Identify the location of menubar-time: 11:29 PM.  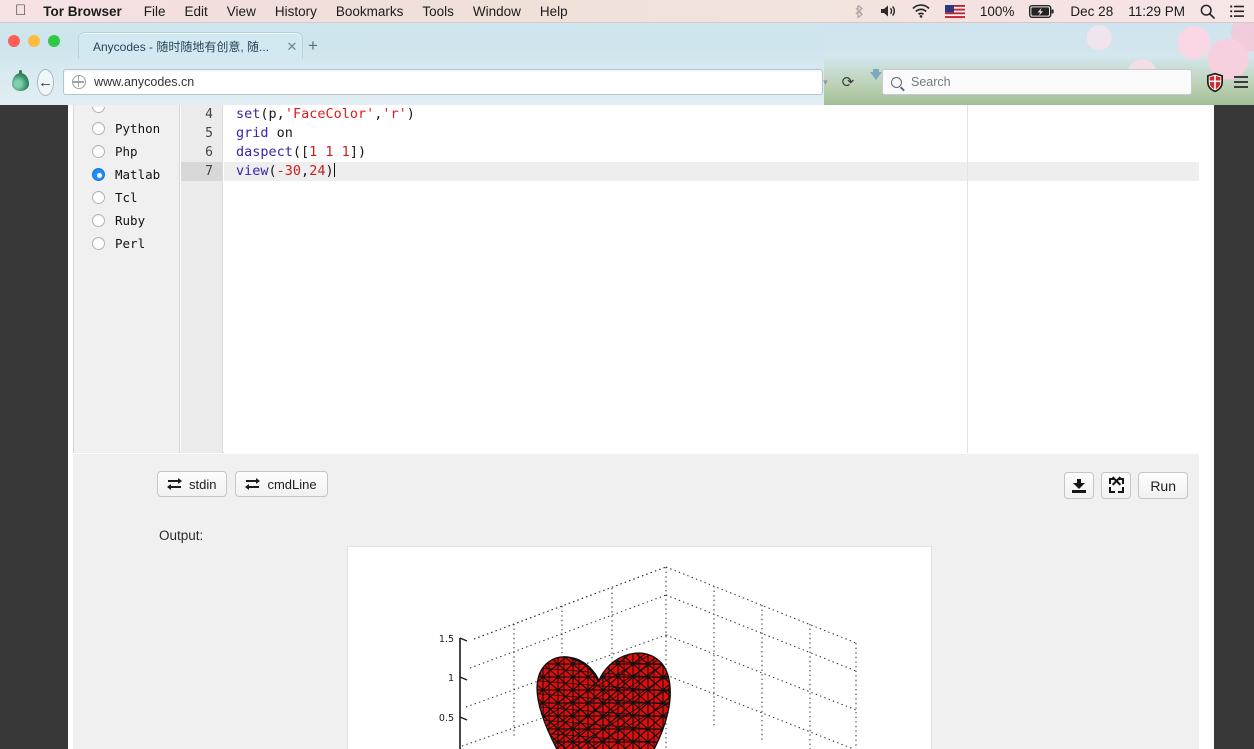
(1156, 11).